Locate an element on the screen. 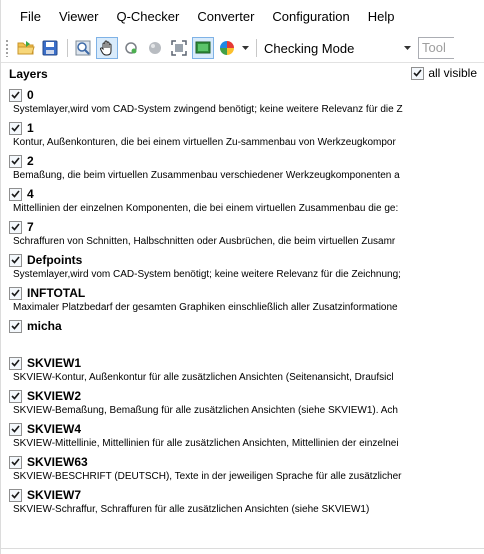 The width and height of the screenshot is (484, 554). layer-name: SKVIEW1 is located at coordinates (54, 363).